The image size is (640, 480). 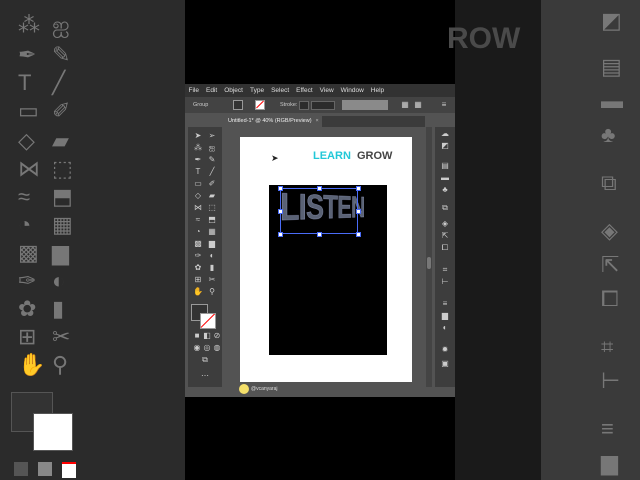 What do you see at coordinates (444, 105) in the screenshot?
I see `menu-icon: ≡` at bounding box center [444, 105].